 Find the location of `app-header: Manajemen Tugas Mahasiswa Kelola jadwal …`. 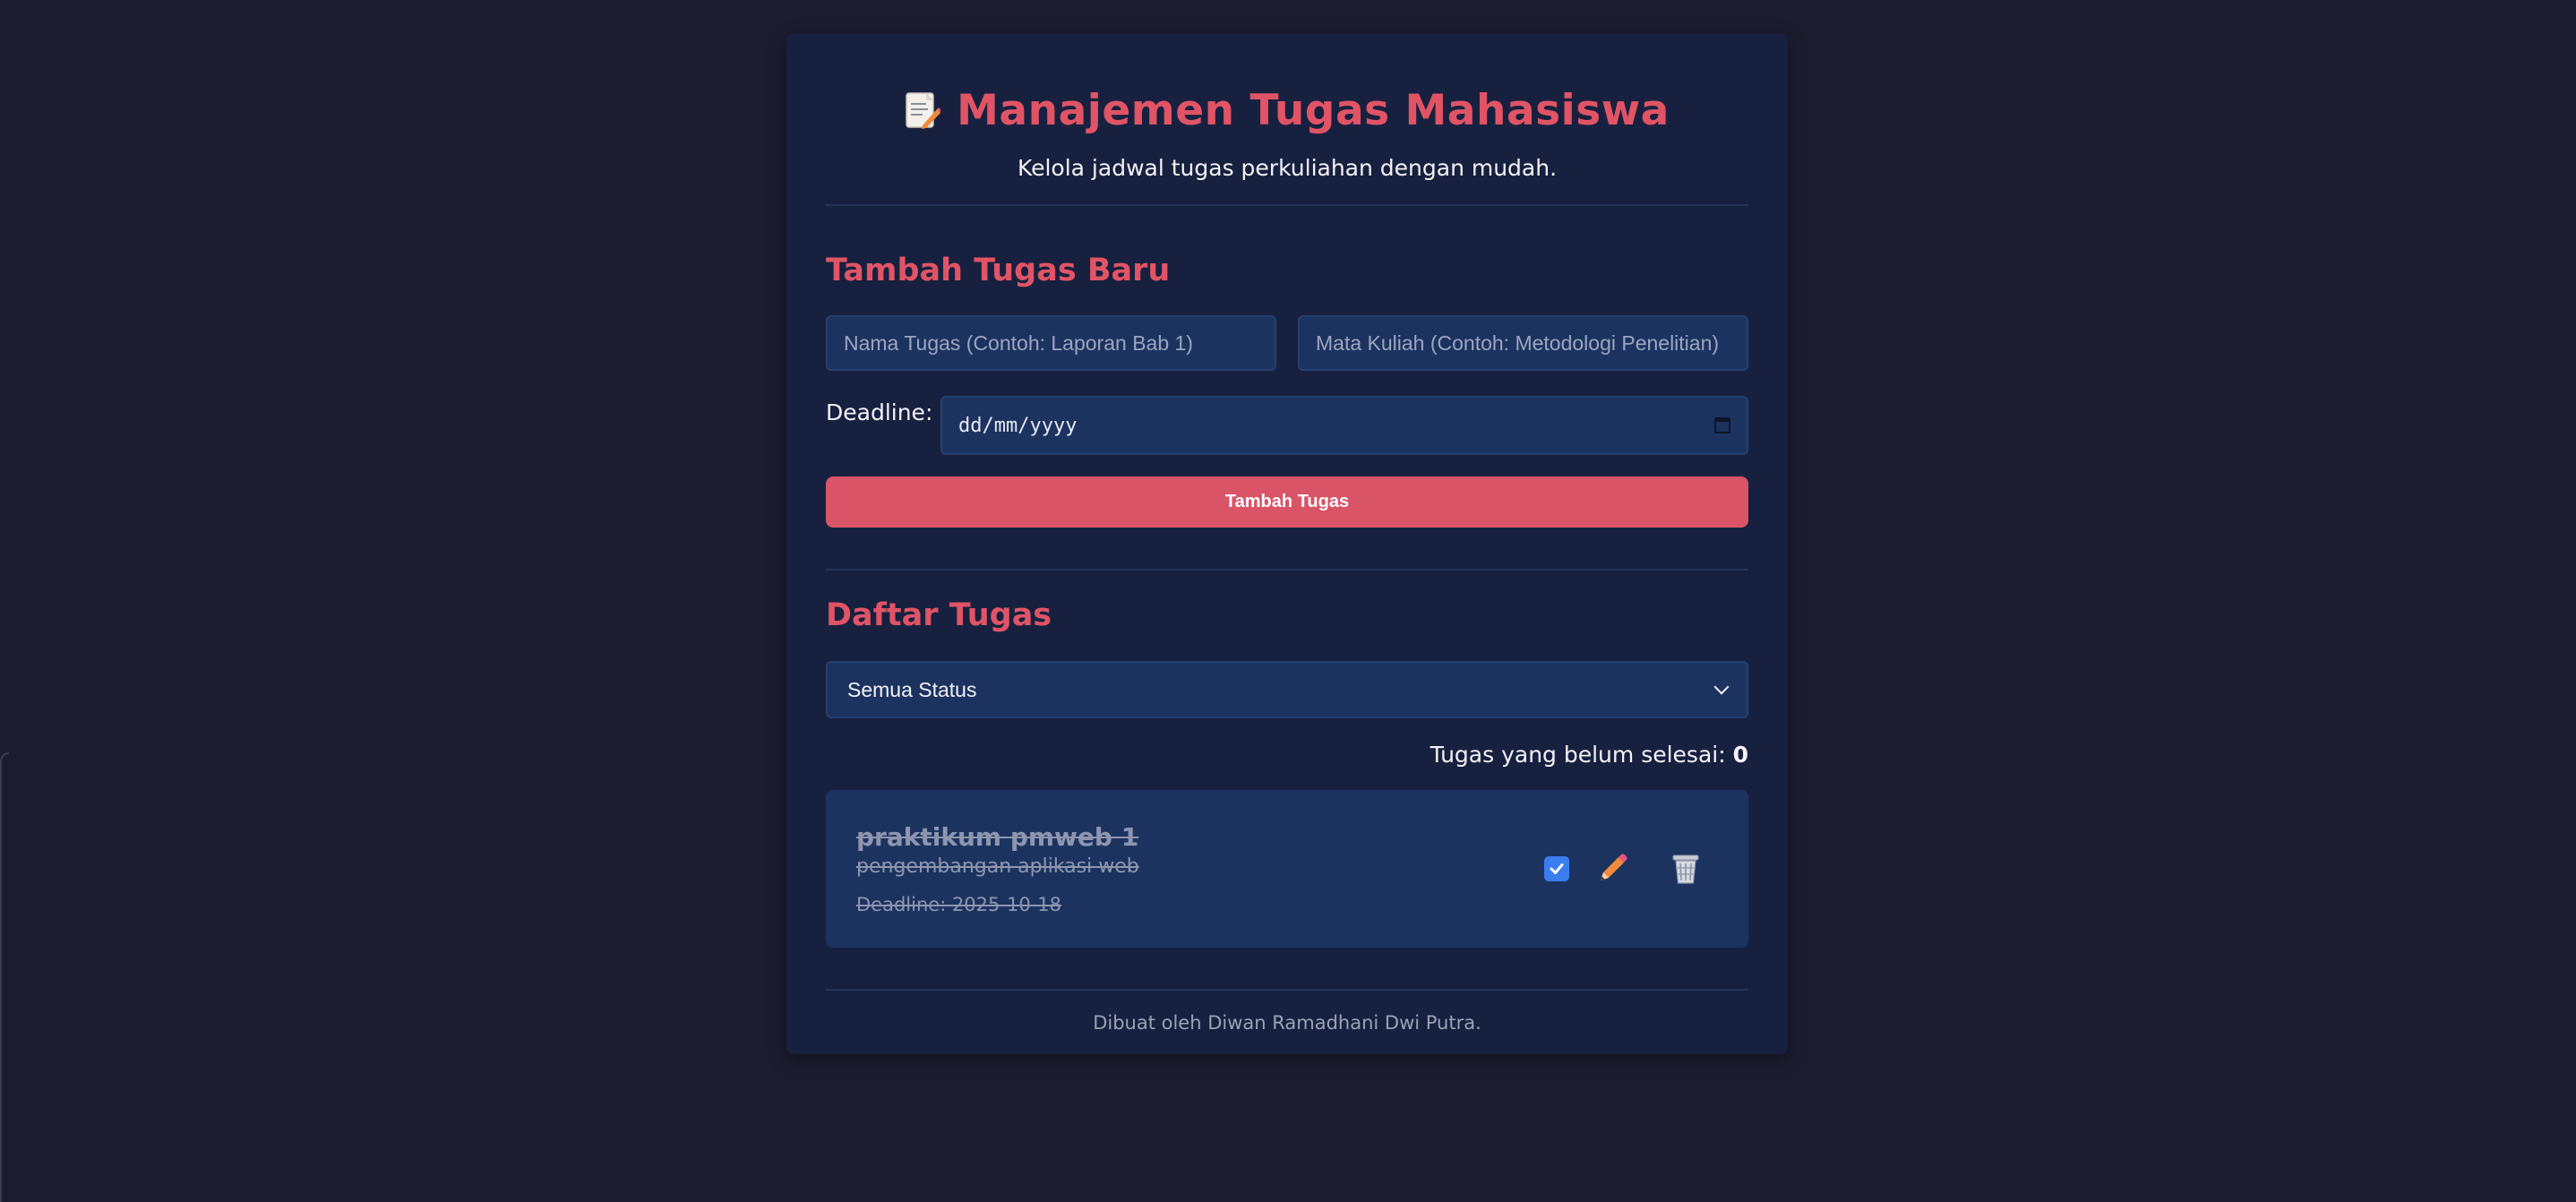

app-header: Manajemen Tugas Mahasiswa Kelola jadwal … is located at coordinates (1287, 107).